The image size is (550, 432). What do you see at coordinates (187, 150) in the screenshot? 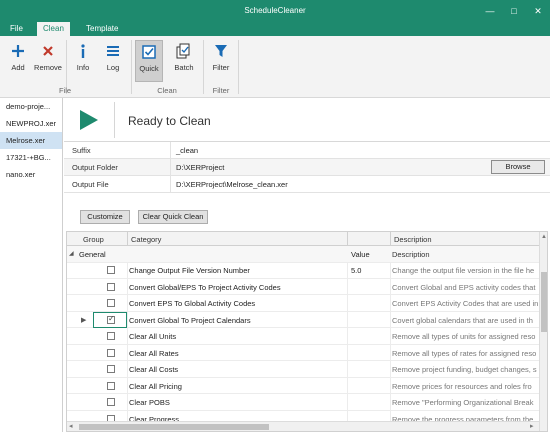
I see `suffix-field: _clean` at bounding box center [187, 150].